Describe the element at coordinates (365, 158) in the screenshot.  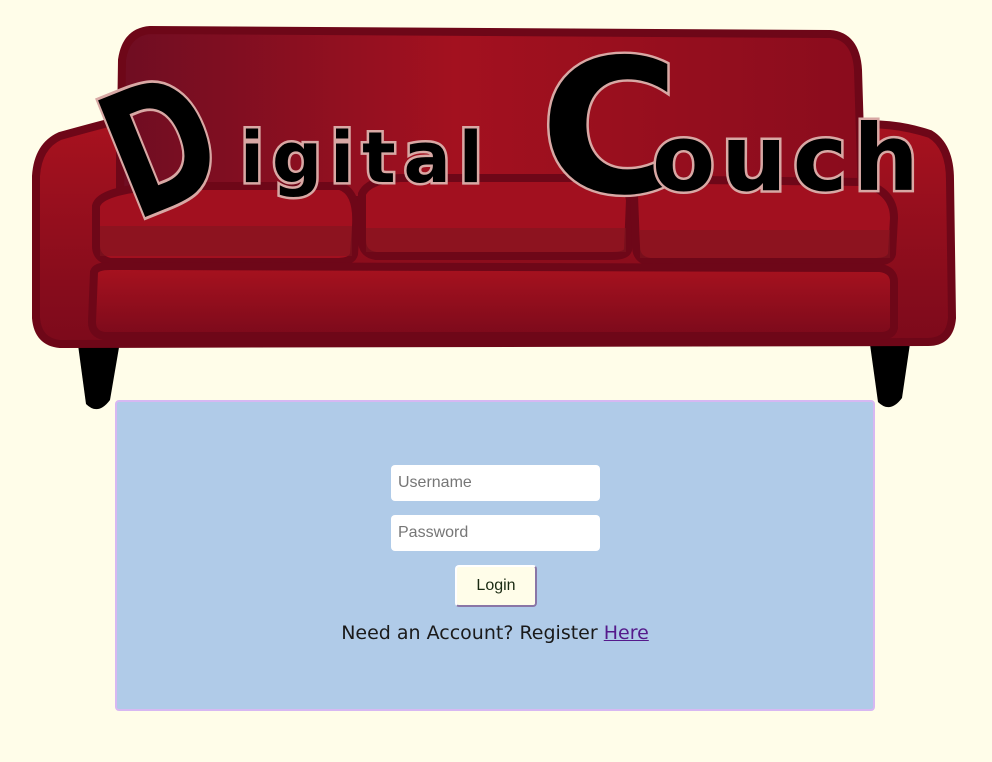
I see `logo-word-igital: igital` at that location.